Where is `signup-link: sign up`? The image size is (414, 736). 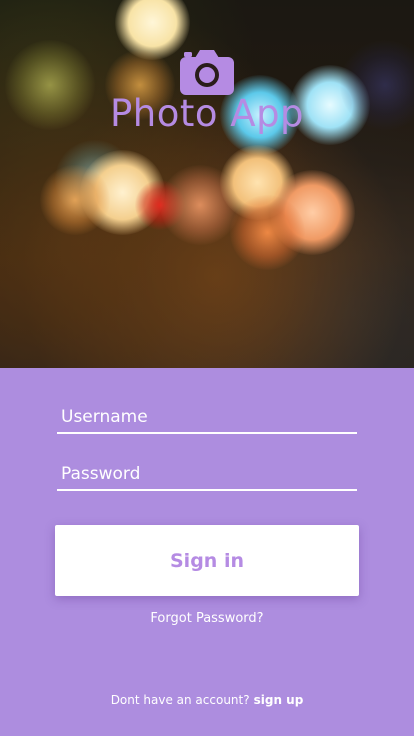 signup-link: sign up is located at coordinates (279, 700).